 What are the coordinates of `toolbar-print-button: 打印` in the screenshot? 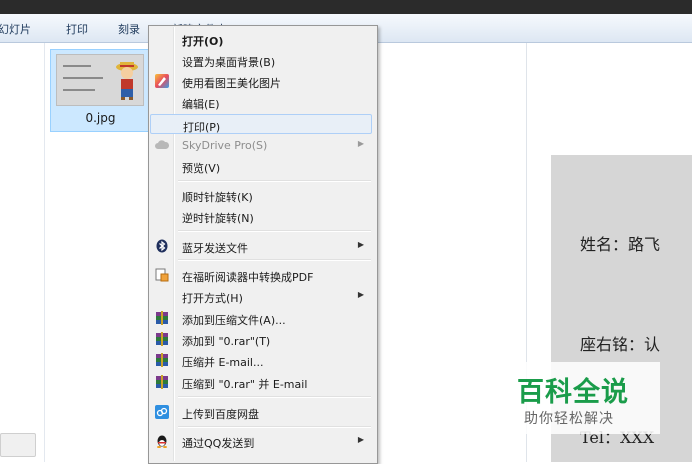 It's located at (77, 29).